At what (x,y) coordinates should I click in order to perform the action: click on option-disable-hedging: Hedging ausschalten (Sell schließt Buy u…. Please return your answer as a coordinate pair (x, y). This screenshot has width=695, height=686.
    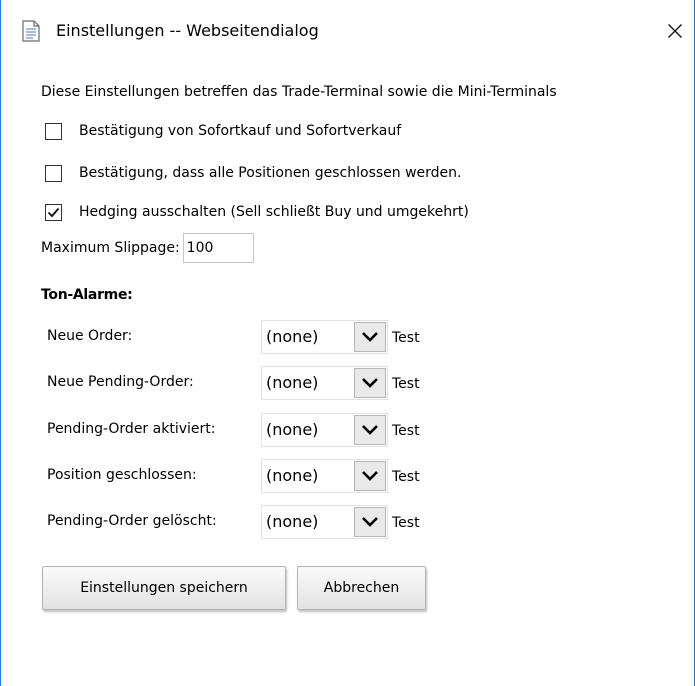
    Looking at the image, I should click on (257, 212).